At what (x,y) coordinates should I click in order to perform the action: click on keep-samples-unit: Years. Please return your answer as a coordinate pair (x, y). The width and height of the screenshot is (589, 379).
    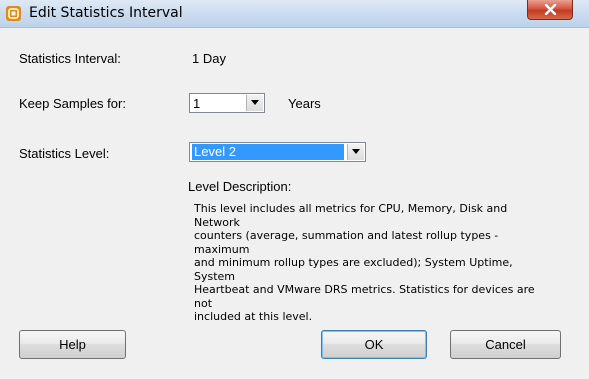
    Looking at the image, I should click on (304, 103).